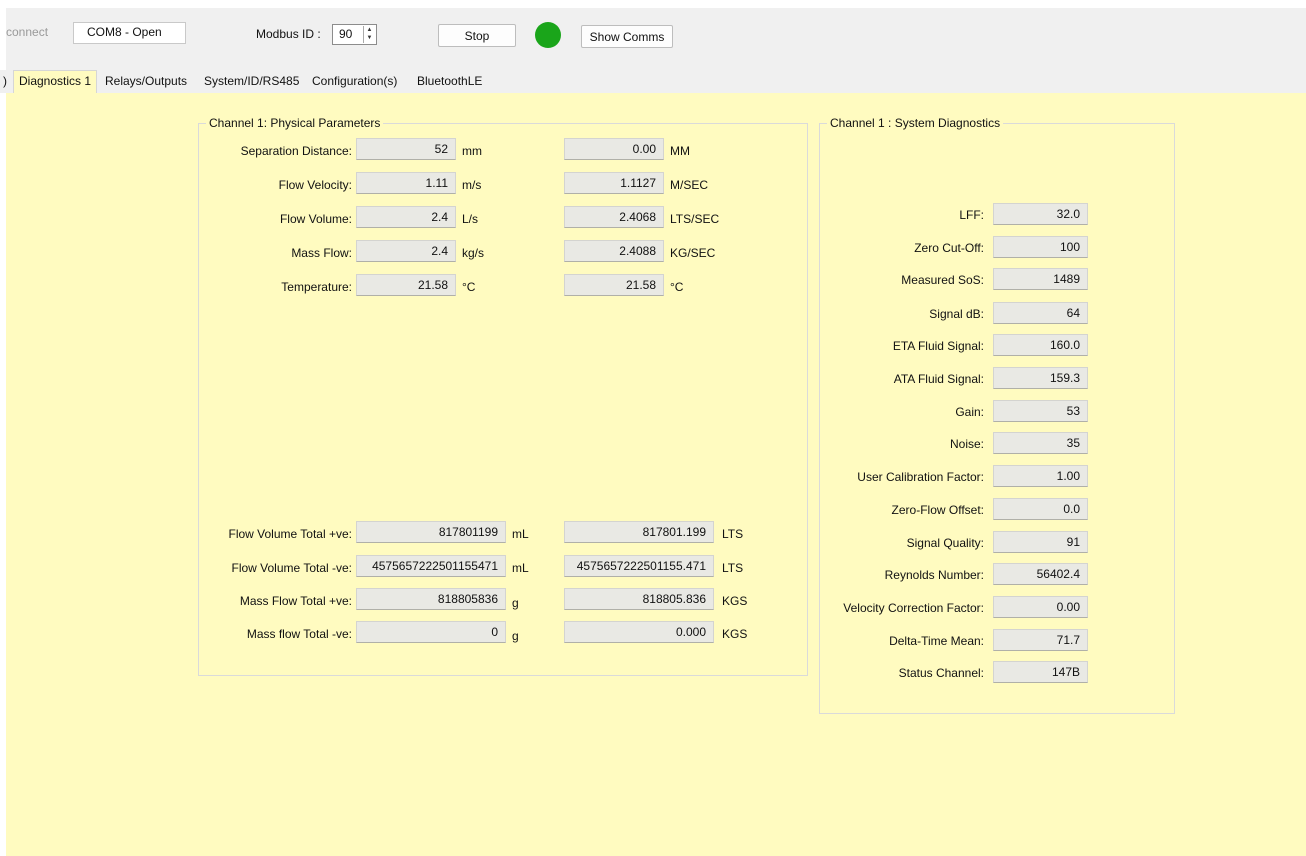 This screenshot has height=856, width=1306. Describe the element at coordinates (27, 32) in the screenshot. I see `disconnect-button: connect` at that location.